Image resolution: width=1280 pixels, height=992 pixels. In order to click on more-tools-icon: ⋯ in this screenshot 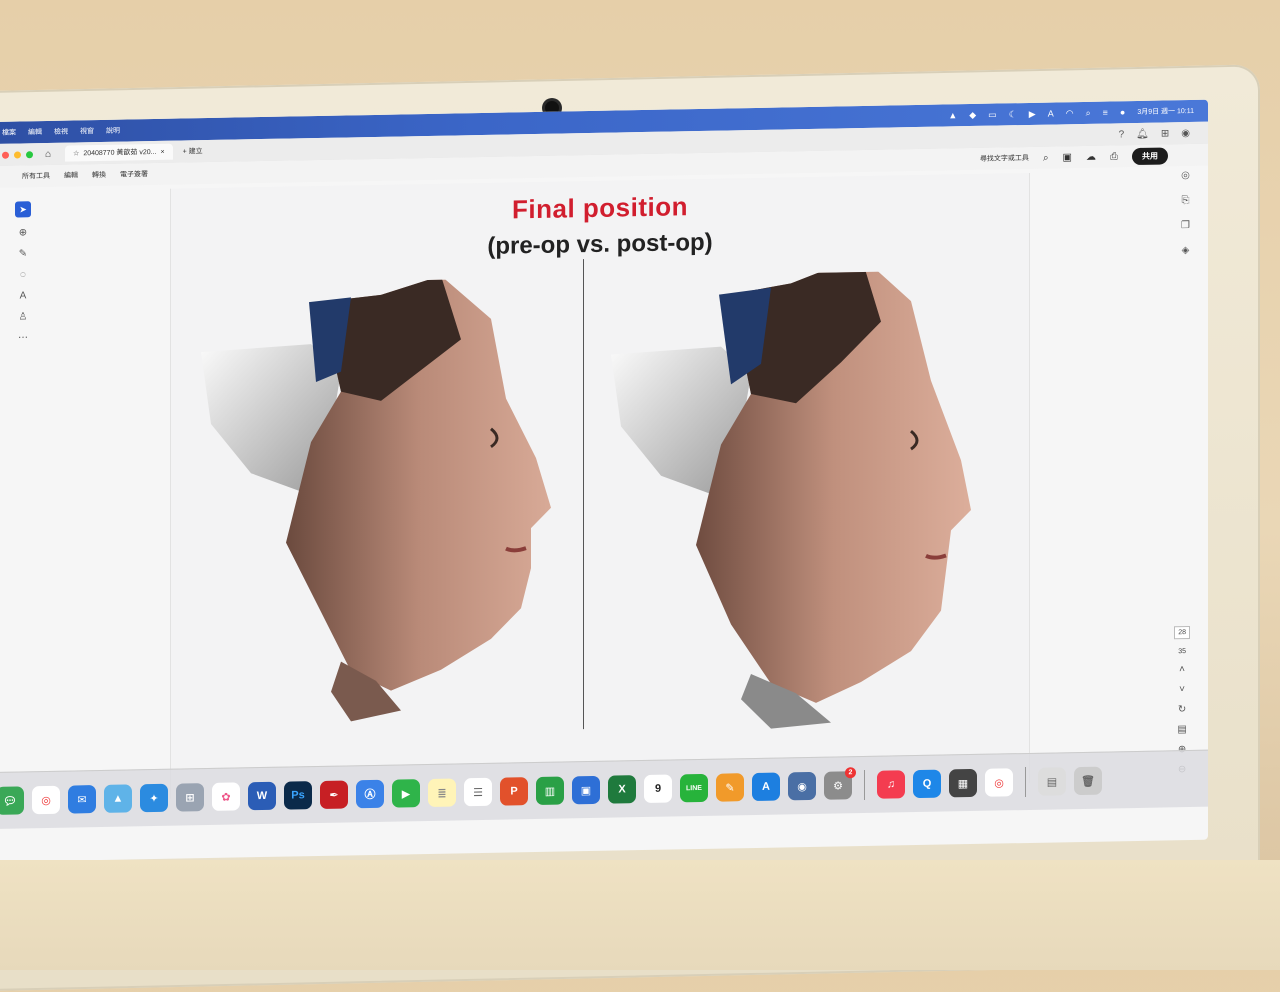, I will do `click(23, 337)`.